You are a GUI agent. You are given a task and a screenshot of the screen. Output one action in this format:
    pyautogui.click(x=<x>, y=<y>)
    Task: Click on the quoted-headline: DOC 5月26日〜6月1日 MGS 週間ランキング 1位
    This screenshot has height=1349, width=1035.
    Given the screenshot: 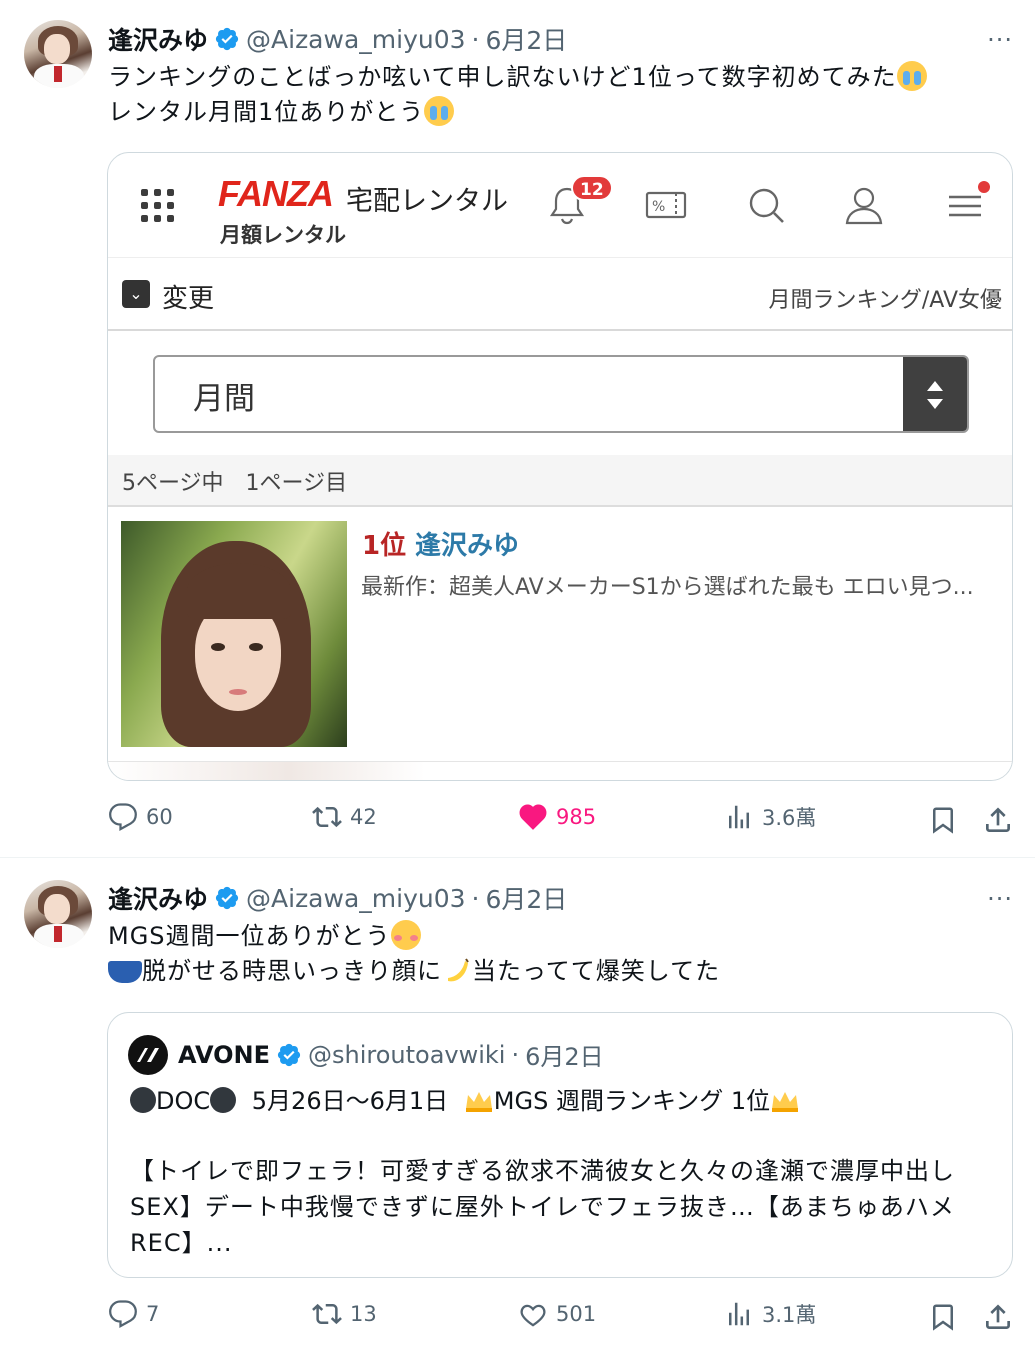 What is the action you would take?
    pyautogui.click(x=465, y=1101)
    